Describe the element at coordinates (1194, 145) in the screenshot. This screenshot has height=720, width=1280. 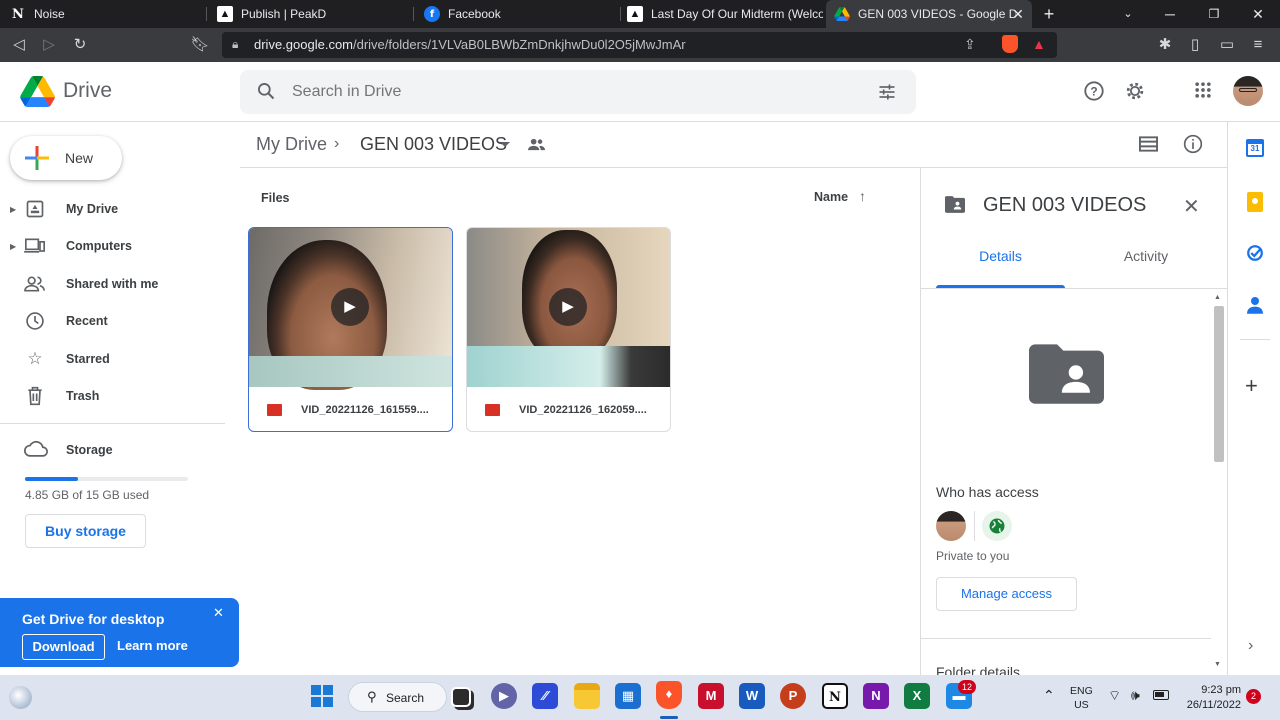
I see `info-icon` at that location.